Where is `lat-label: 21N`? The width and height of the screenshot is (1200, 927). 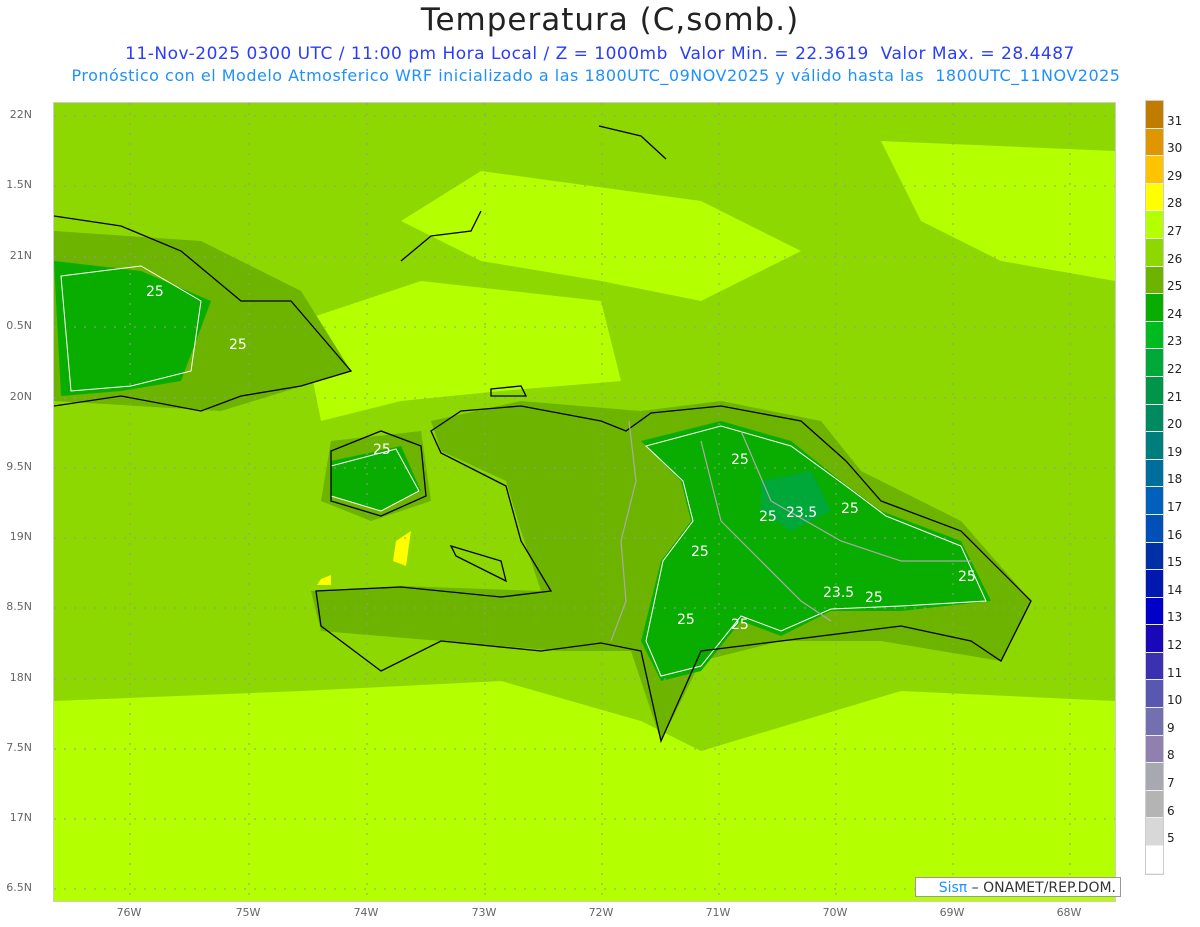 lat-label: 21N is located at coordinates (20, 255).